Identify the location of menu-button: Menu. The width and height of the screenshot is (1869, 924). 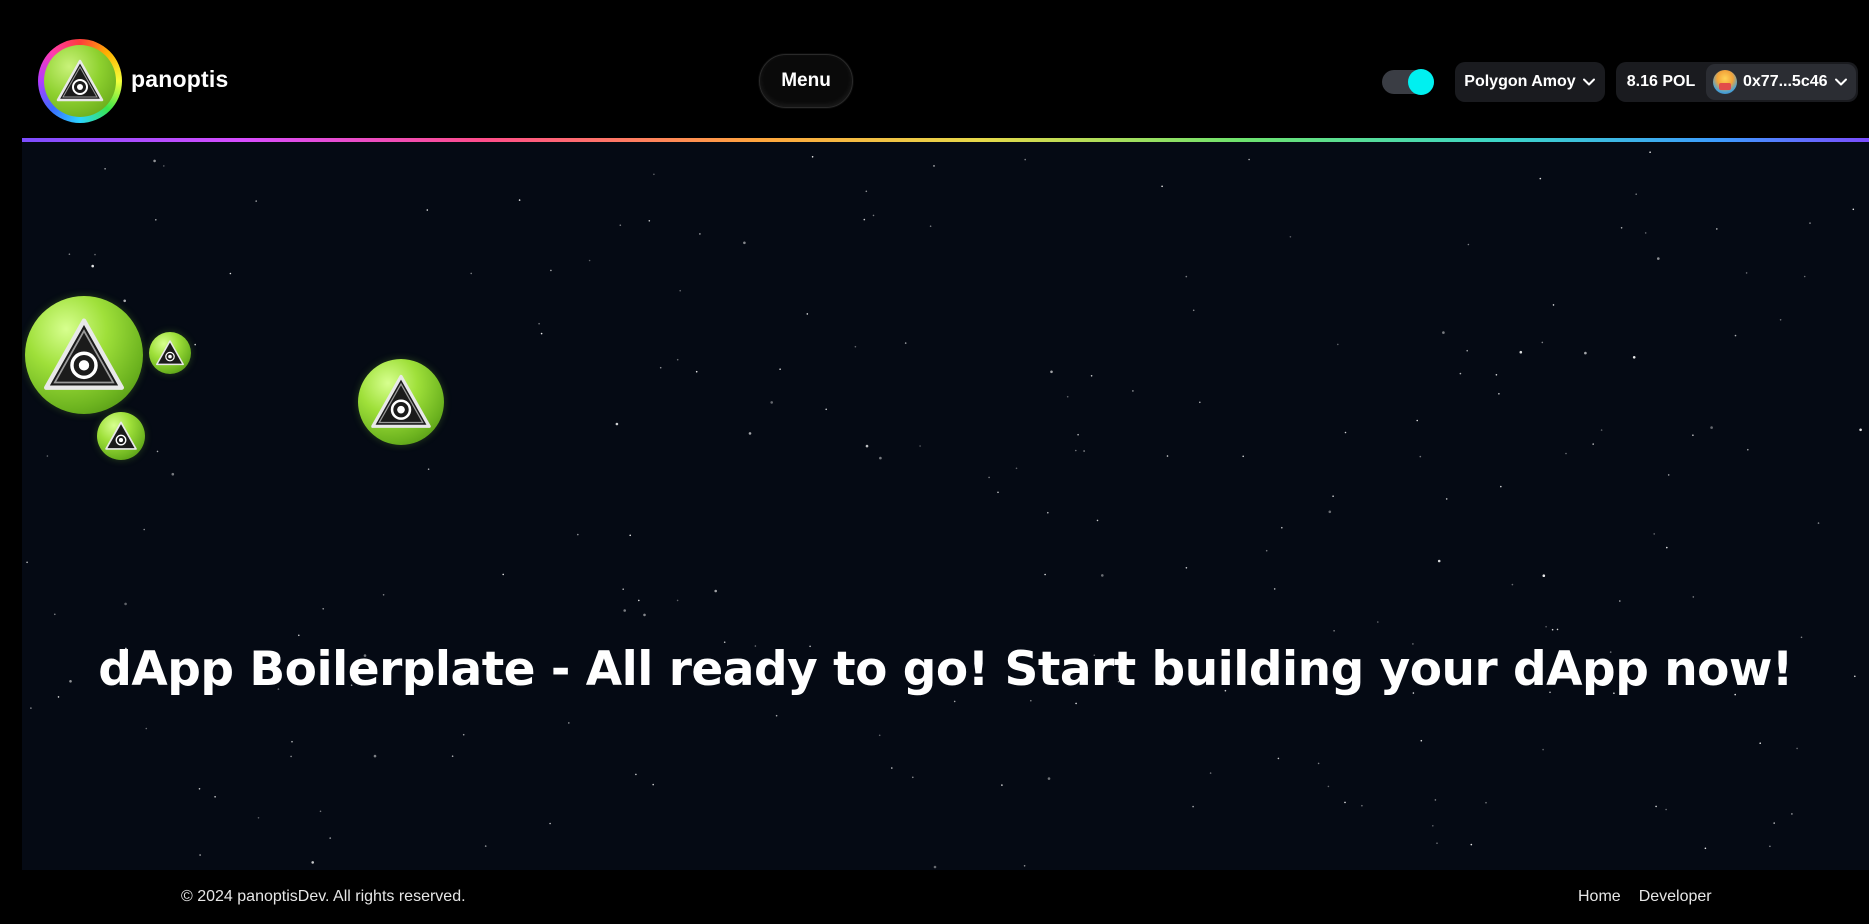
(806, 81).